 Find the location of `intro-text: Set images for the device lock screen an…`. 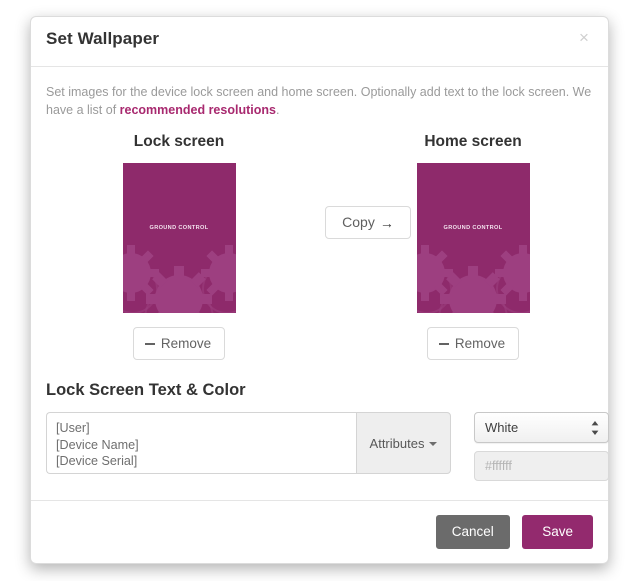

intro-text: Set images for the device lock screen an… is located at coordinates (320, 101).